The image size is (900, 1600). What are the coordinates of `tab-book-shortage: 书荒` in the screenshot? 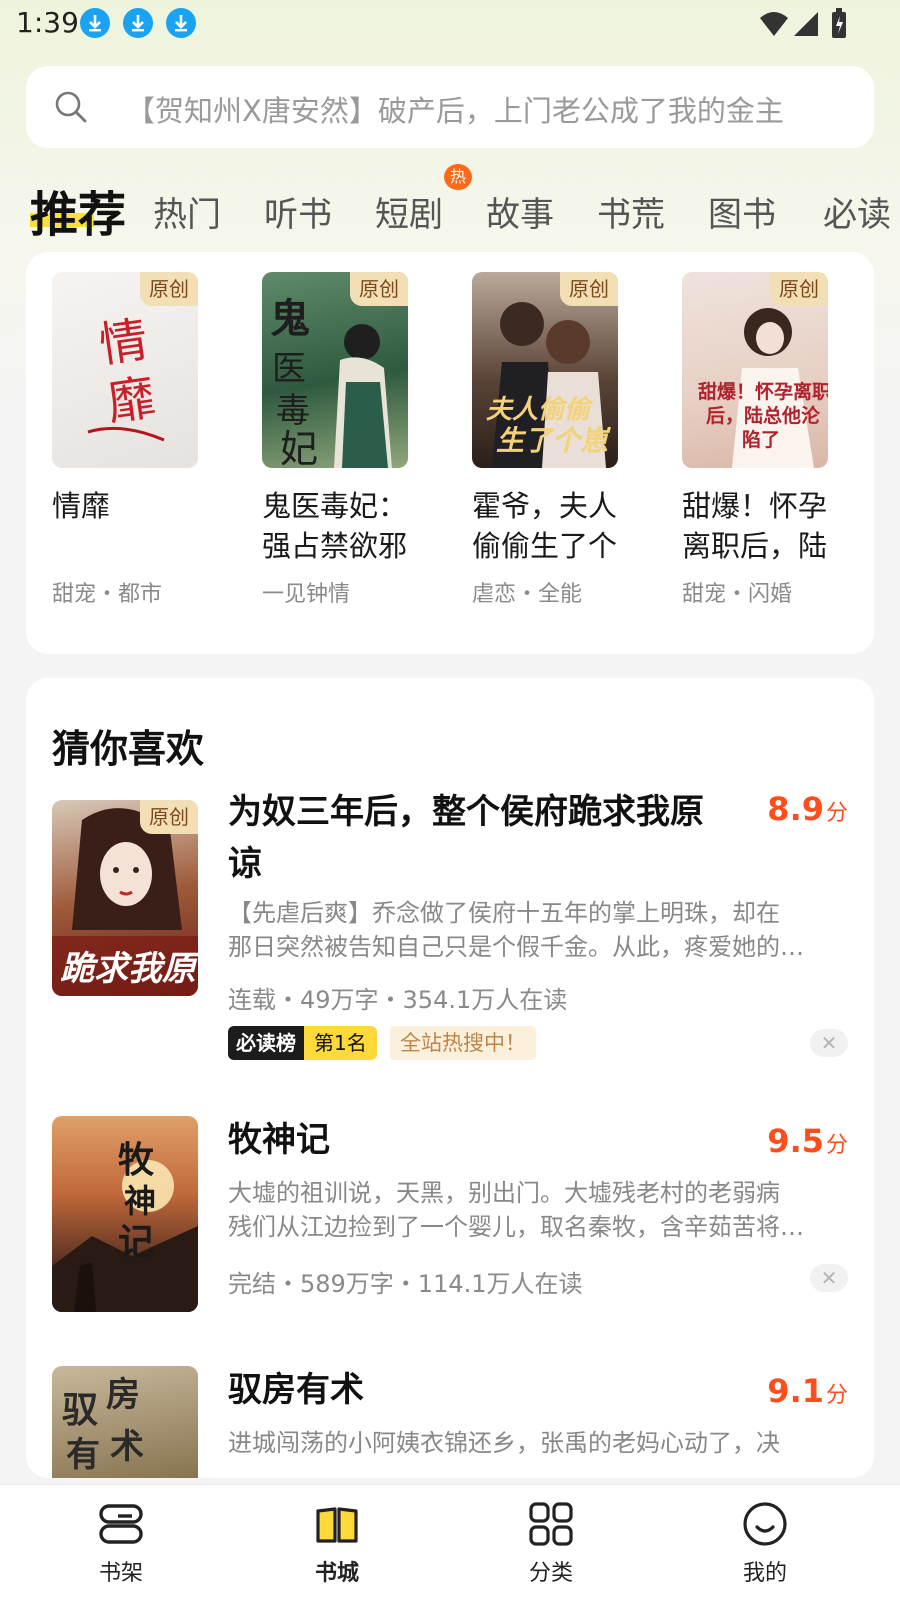 It's located at (631, 211).